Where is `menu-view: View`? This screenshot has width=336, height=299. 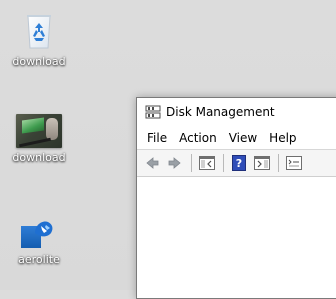 menu-view: View is located at coordinates (243, 138).